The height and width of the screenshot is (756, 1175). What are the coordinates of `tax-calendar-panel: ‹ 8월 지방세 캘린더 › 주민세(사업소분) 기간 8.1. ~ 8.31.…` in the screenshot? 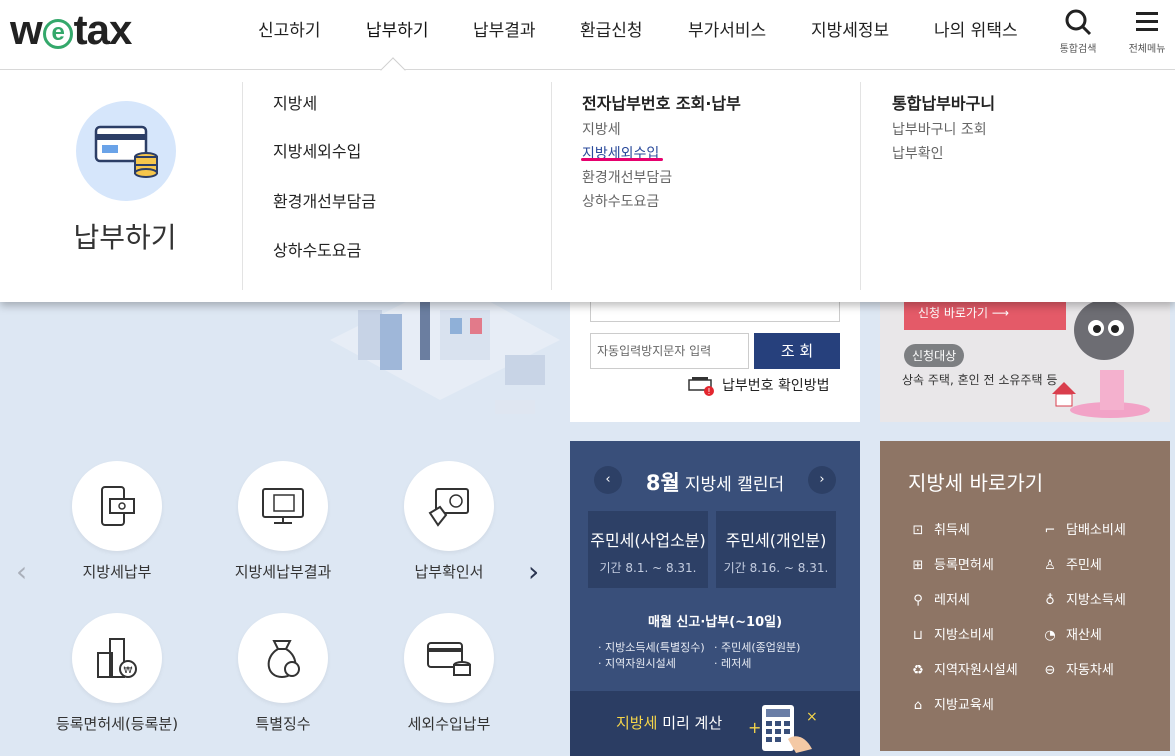 It's located at (715, 598).